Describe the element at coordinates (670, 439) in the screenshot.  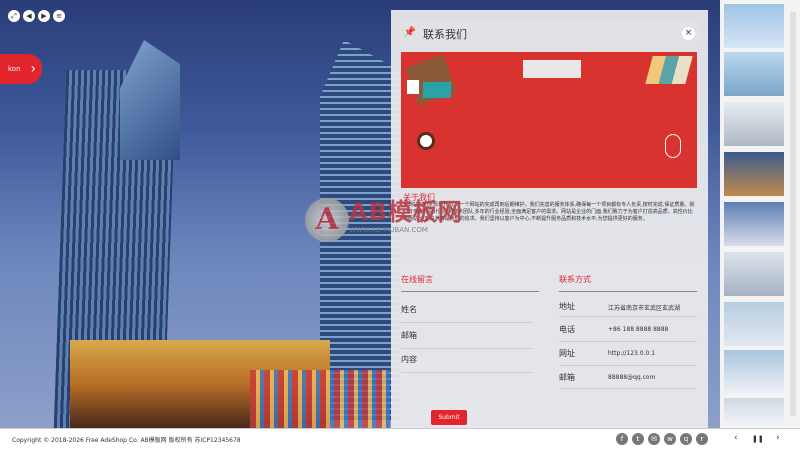
I see `weibo-icon: w` at that location.